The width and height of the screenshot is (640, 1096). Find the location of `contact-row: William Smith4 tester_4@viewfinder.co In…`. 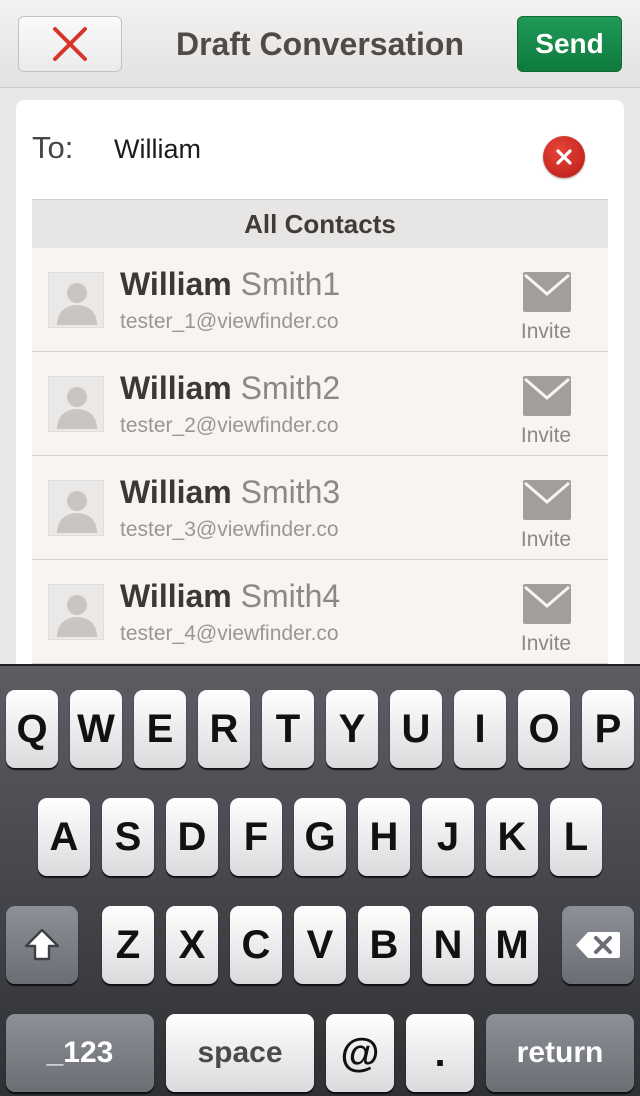

contact-row: William Smith4 tester_4@viewfinder.co In… is located at coordinates (320, 612).